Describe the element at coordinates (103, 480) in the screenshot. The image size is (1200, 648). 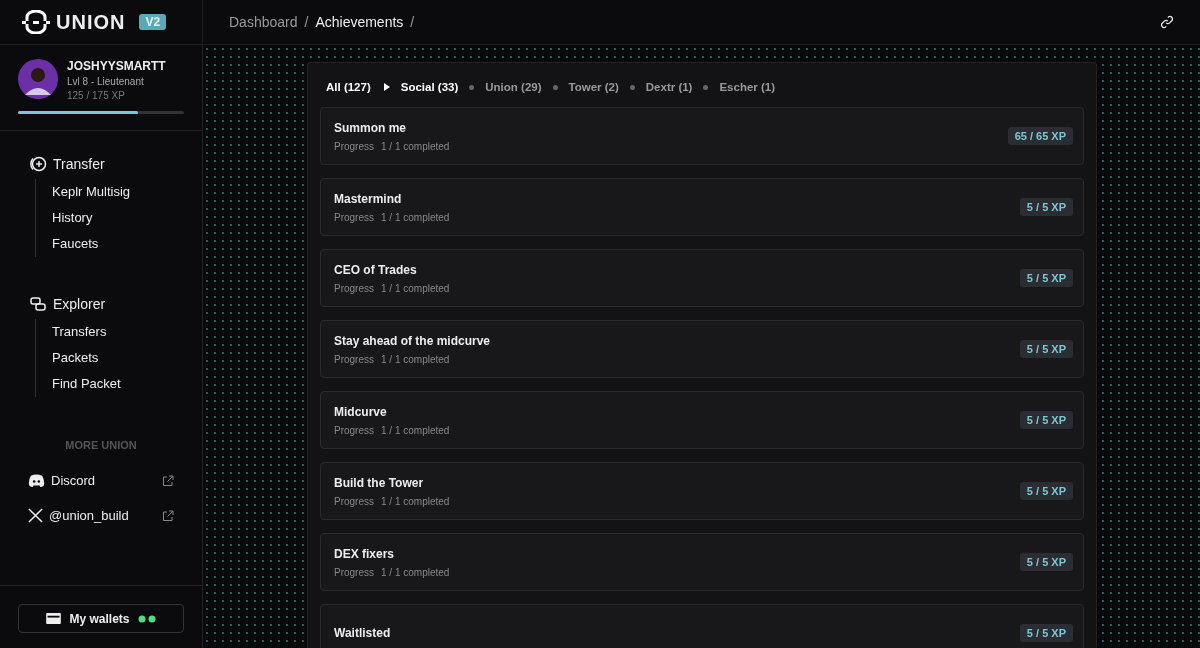
I see `external-link: Discord` at that location.